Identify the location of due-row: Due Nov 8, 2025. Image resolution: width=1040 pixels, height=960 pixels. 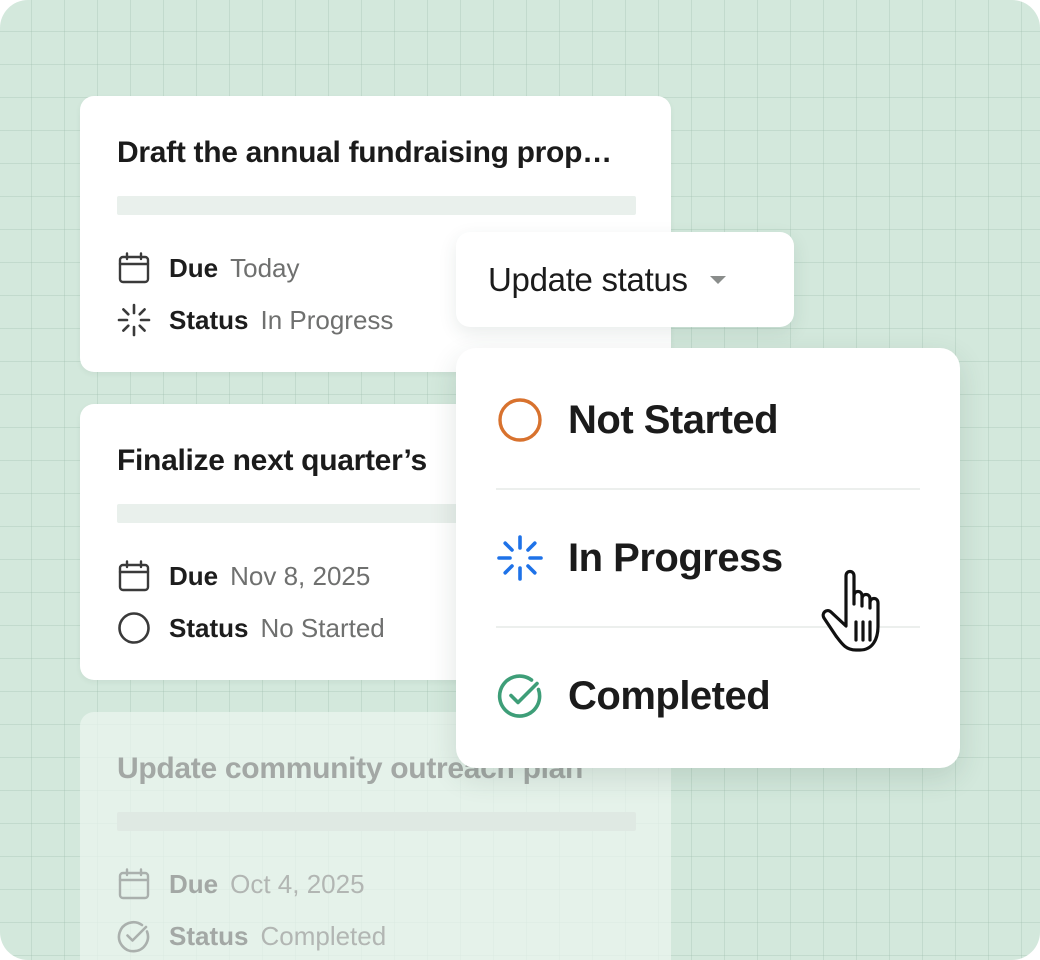
(243, 576).